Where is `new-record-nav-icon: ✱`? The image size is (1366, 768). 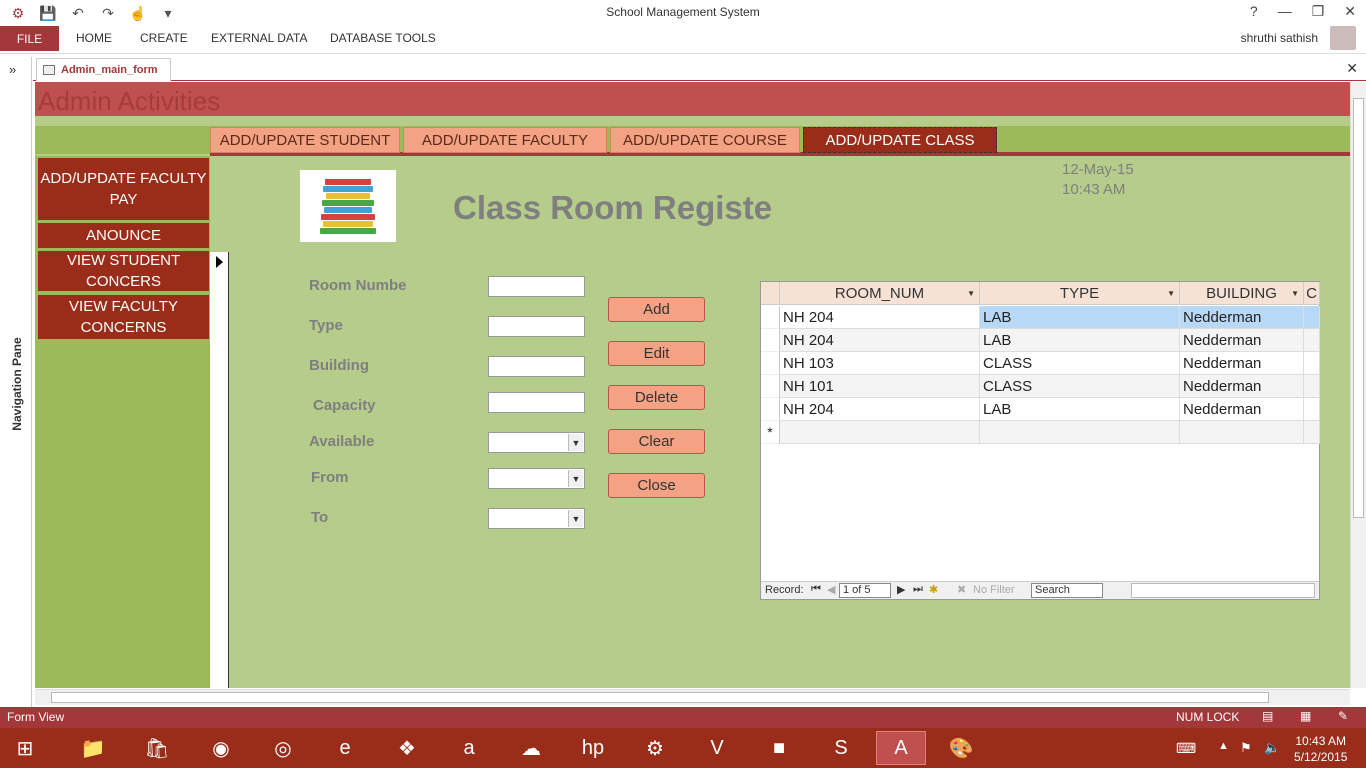
new-record-nav-icon: ✱ is located at coordinates (933, 589).